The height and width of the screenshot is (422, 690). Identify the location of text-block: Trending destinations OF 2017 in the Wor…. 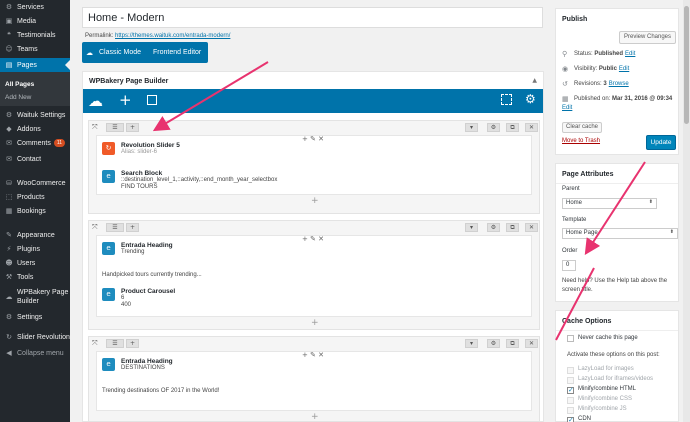
(160, 391).